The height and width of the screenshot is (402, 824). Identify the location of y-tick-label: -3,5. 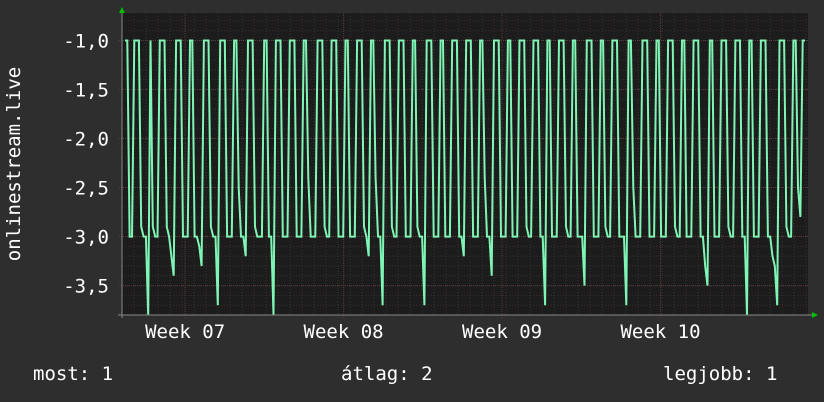
(86, 287).